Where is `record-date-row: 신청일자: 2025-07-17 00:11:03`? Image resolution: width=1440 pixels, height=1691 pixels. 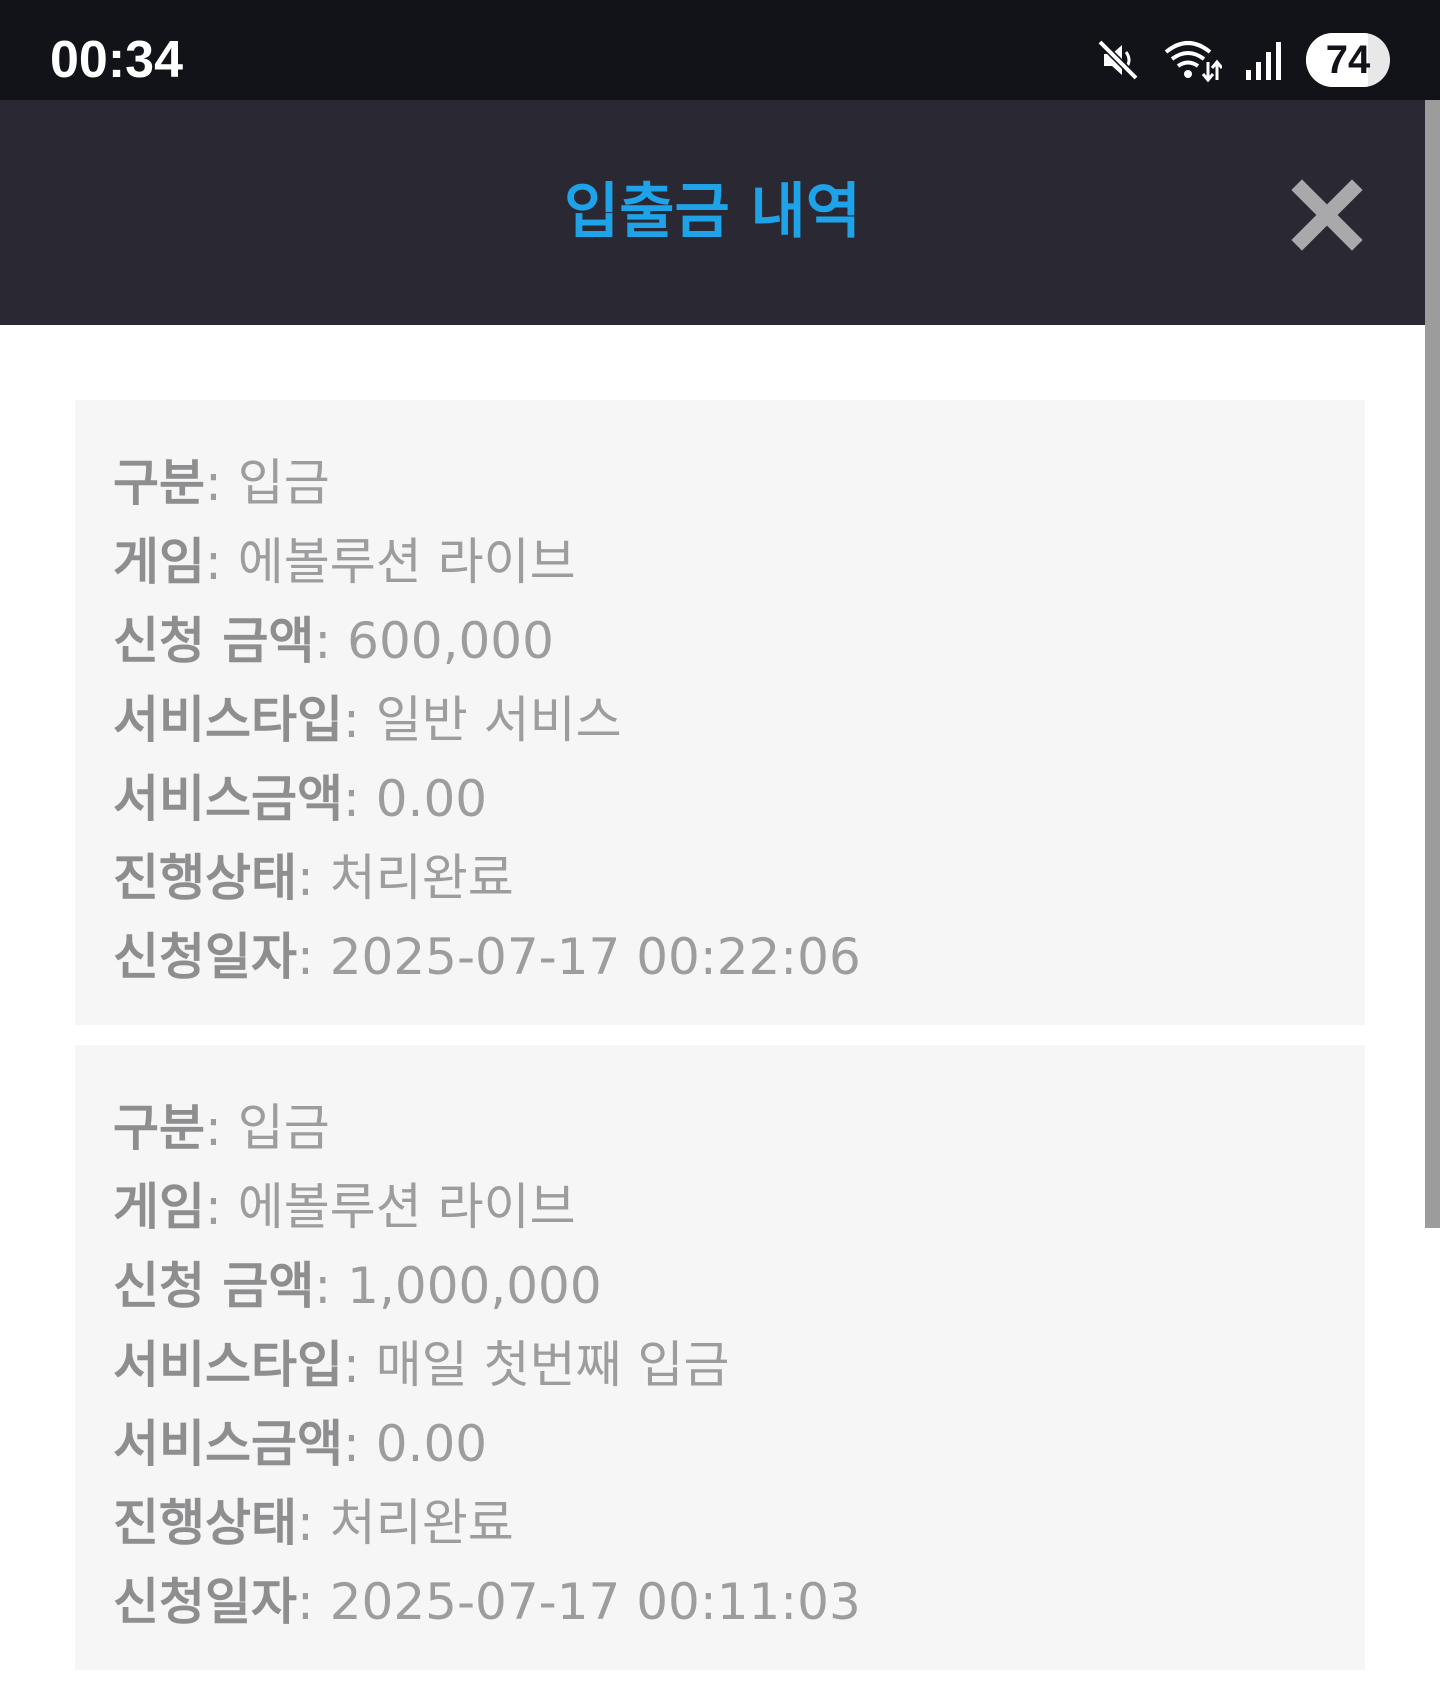 record-date-row: 신청일자: 2025-07-17 00:11:03 is located at coordinates (487, 1602).